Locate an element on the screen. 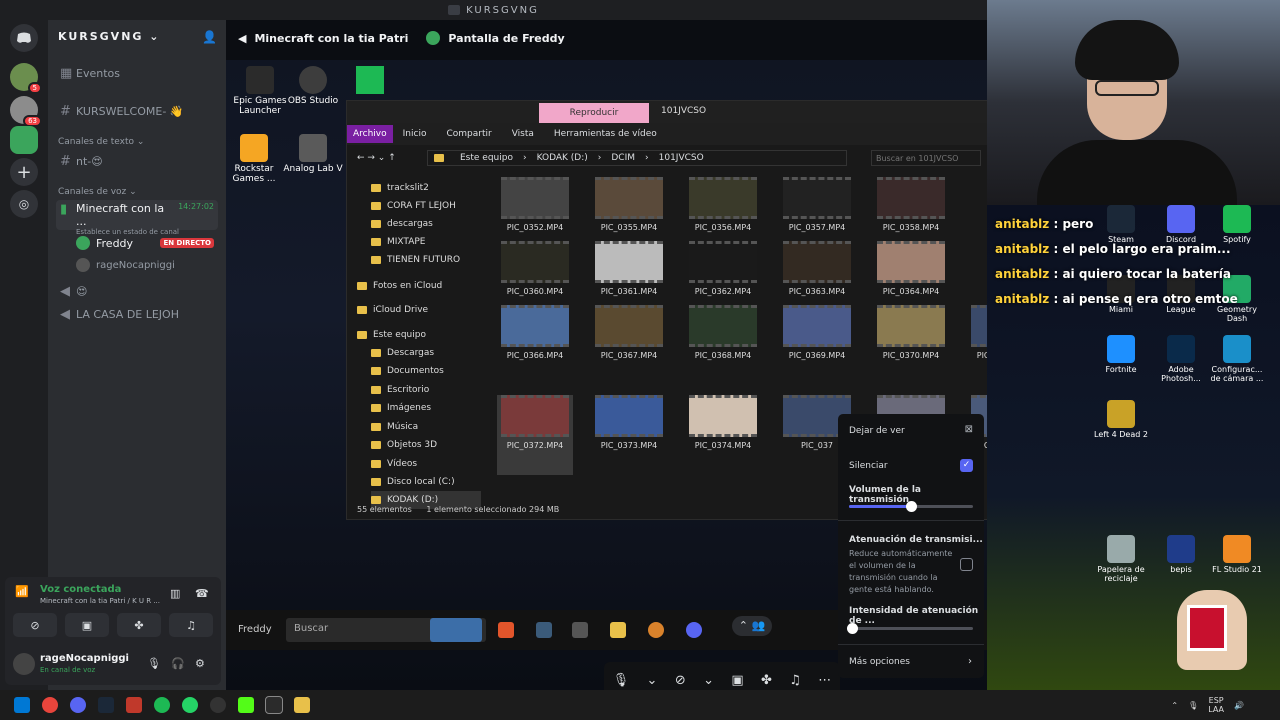  server-icon-1: 5 is located at coordinates (26, 78).